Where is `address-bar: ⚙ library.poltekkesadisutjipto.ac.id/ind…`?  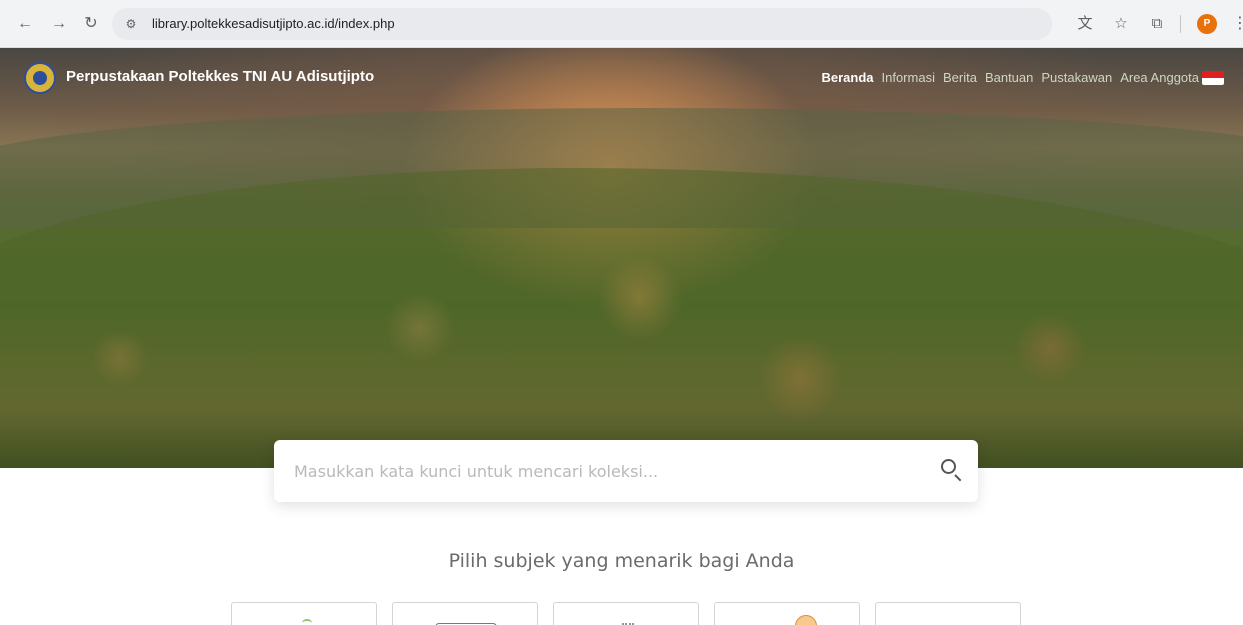
address-bar: ⚙ library.poltekkesadisutjipto.ac.id/ind… is located at coordinates (582, 24).